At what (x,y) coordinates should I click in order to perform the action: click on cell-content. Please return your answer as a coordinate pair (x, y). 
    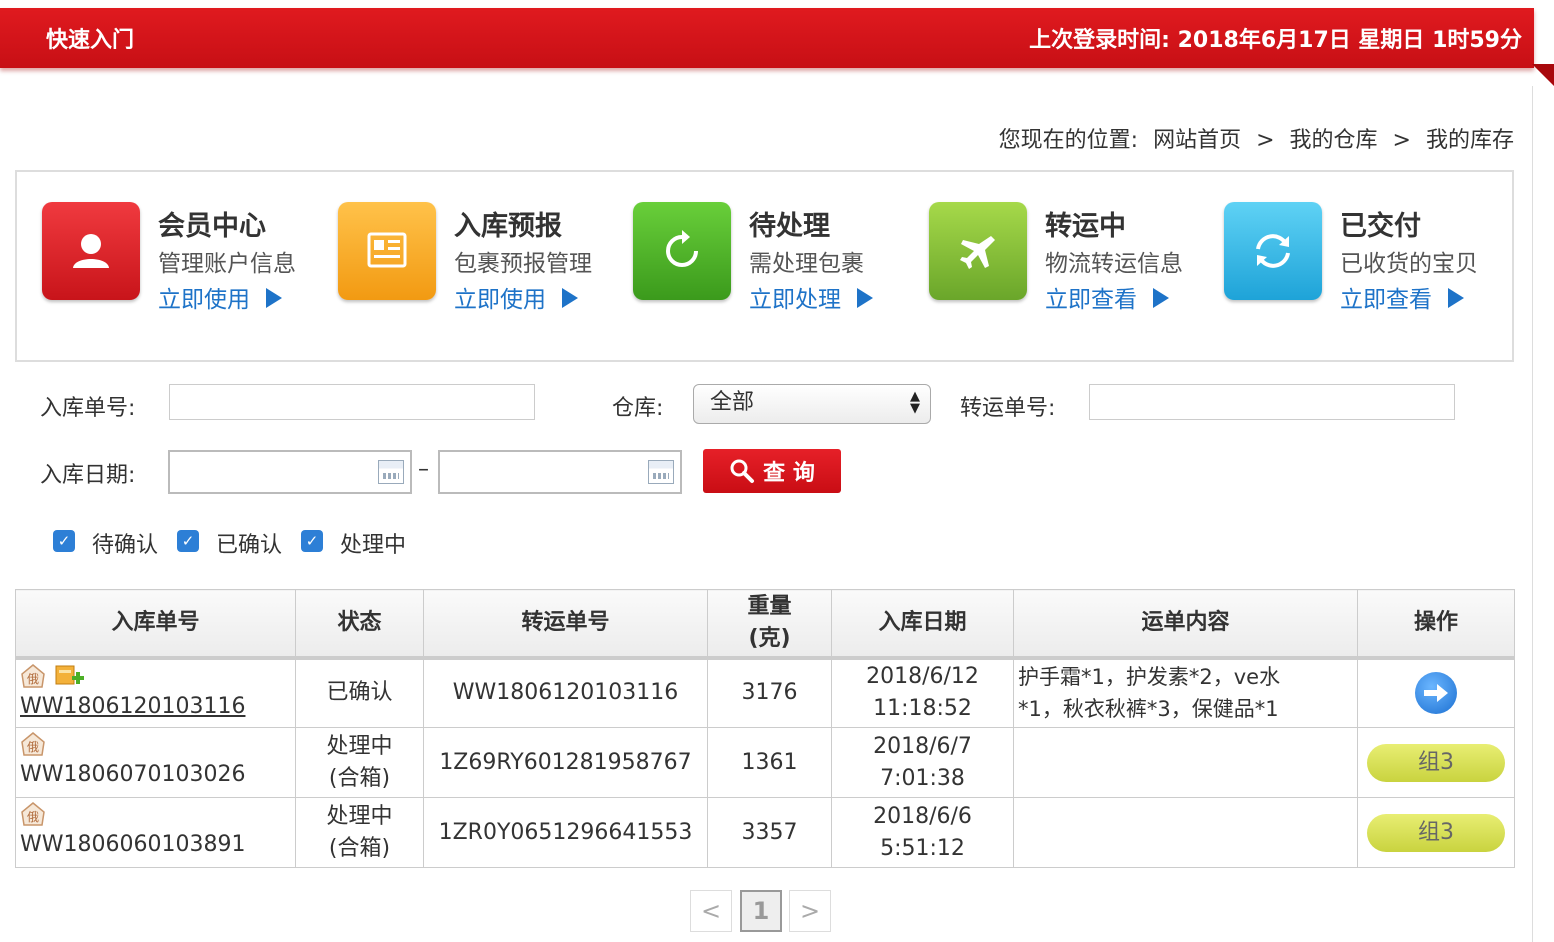
    Looking at the image, I should click on (1185, 832).